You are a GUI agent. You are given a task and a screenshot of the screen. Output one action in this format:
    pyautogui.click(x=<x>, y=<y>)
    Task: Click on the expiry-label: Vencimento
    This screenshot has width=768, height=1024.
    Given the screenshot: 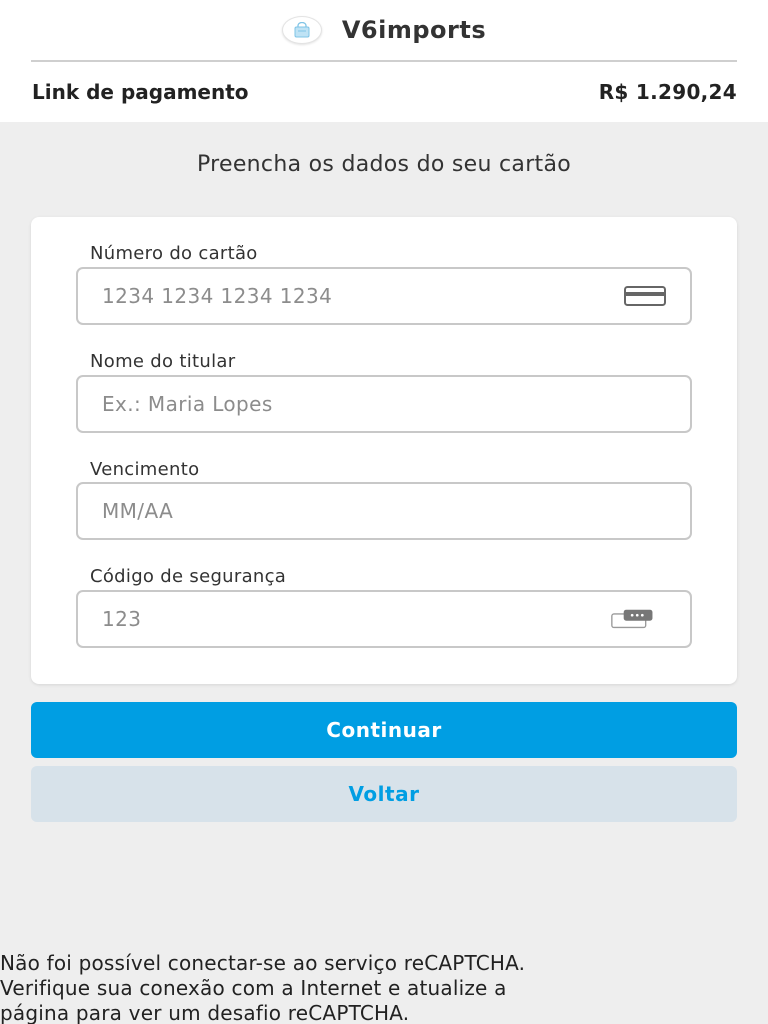 What is the action you would take?
    pyautogui.click(x=145, y=469)
    